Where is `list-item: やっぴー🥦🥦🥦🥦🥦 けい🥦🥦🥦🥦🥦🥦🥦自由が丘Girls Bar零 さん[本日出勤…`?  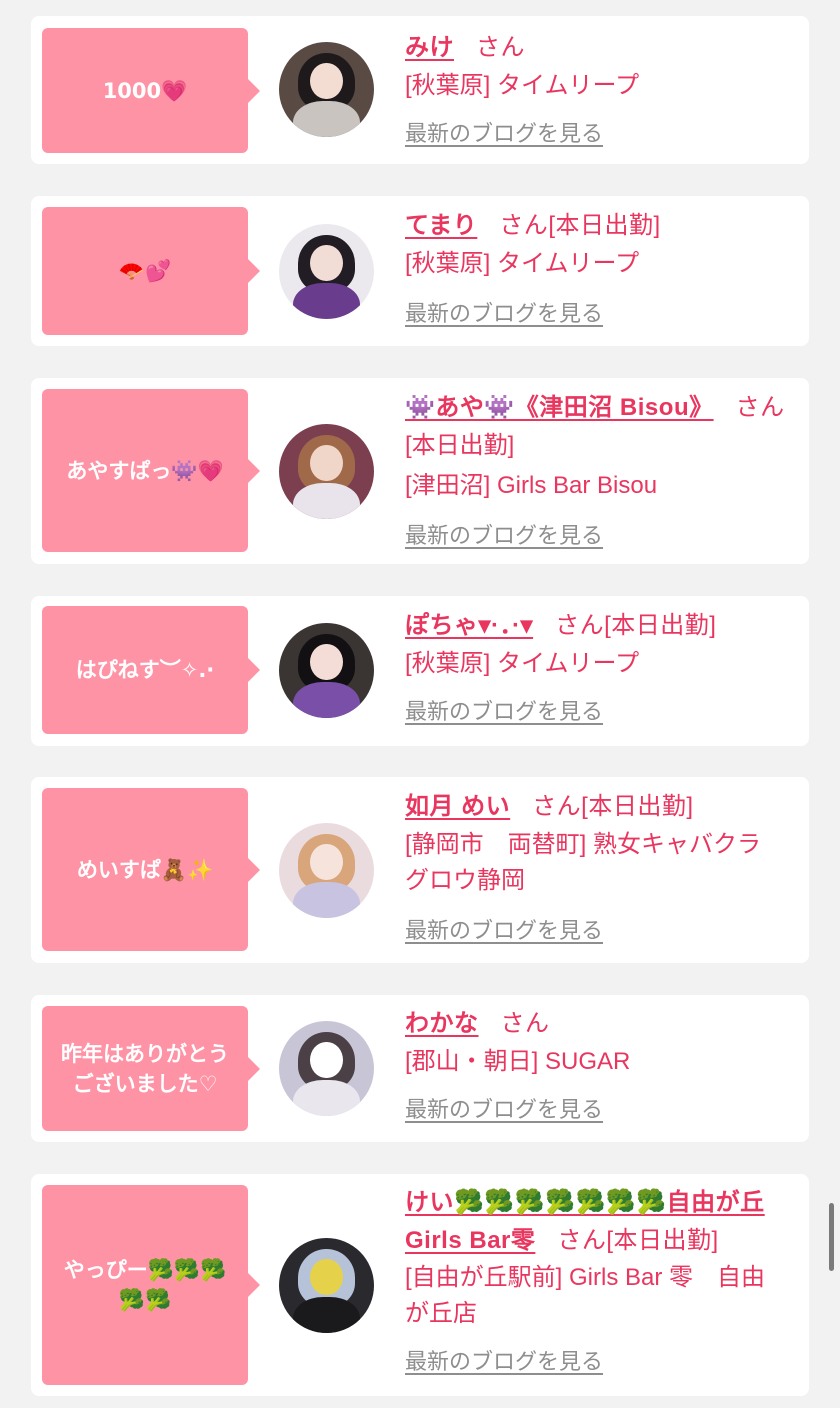 list-item: やっぴー🥦🥦🥦🥦🥦 けい🥦🥦🥦🥦🥦🥦🥦自由が丘Girls Bar零 さん[本日出勤… is located at coordinates (420, 1285).